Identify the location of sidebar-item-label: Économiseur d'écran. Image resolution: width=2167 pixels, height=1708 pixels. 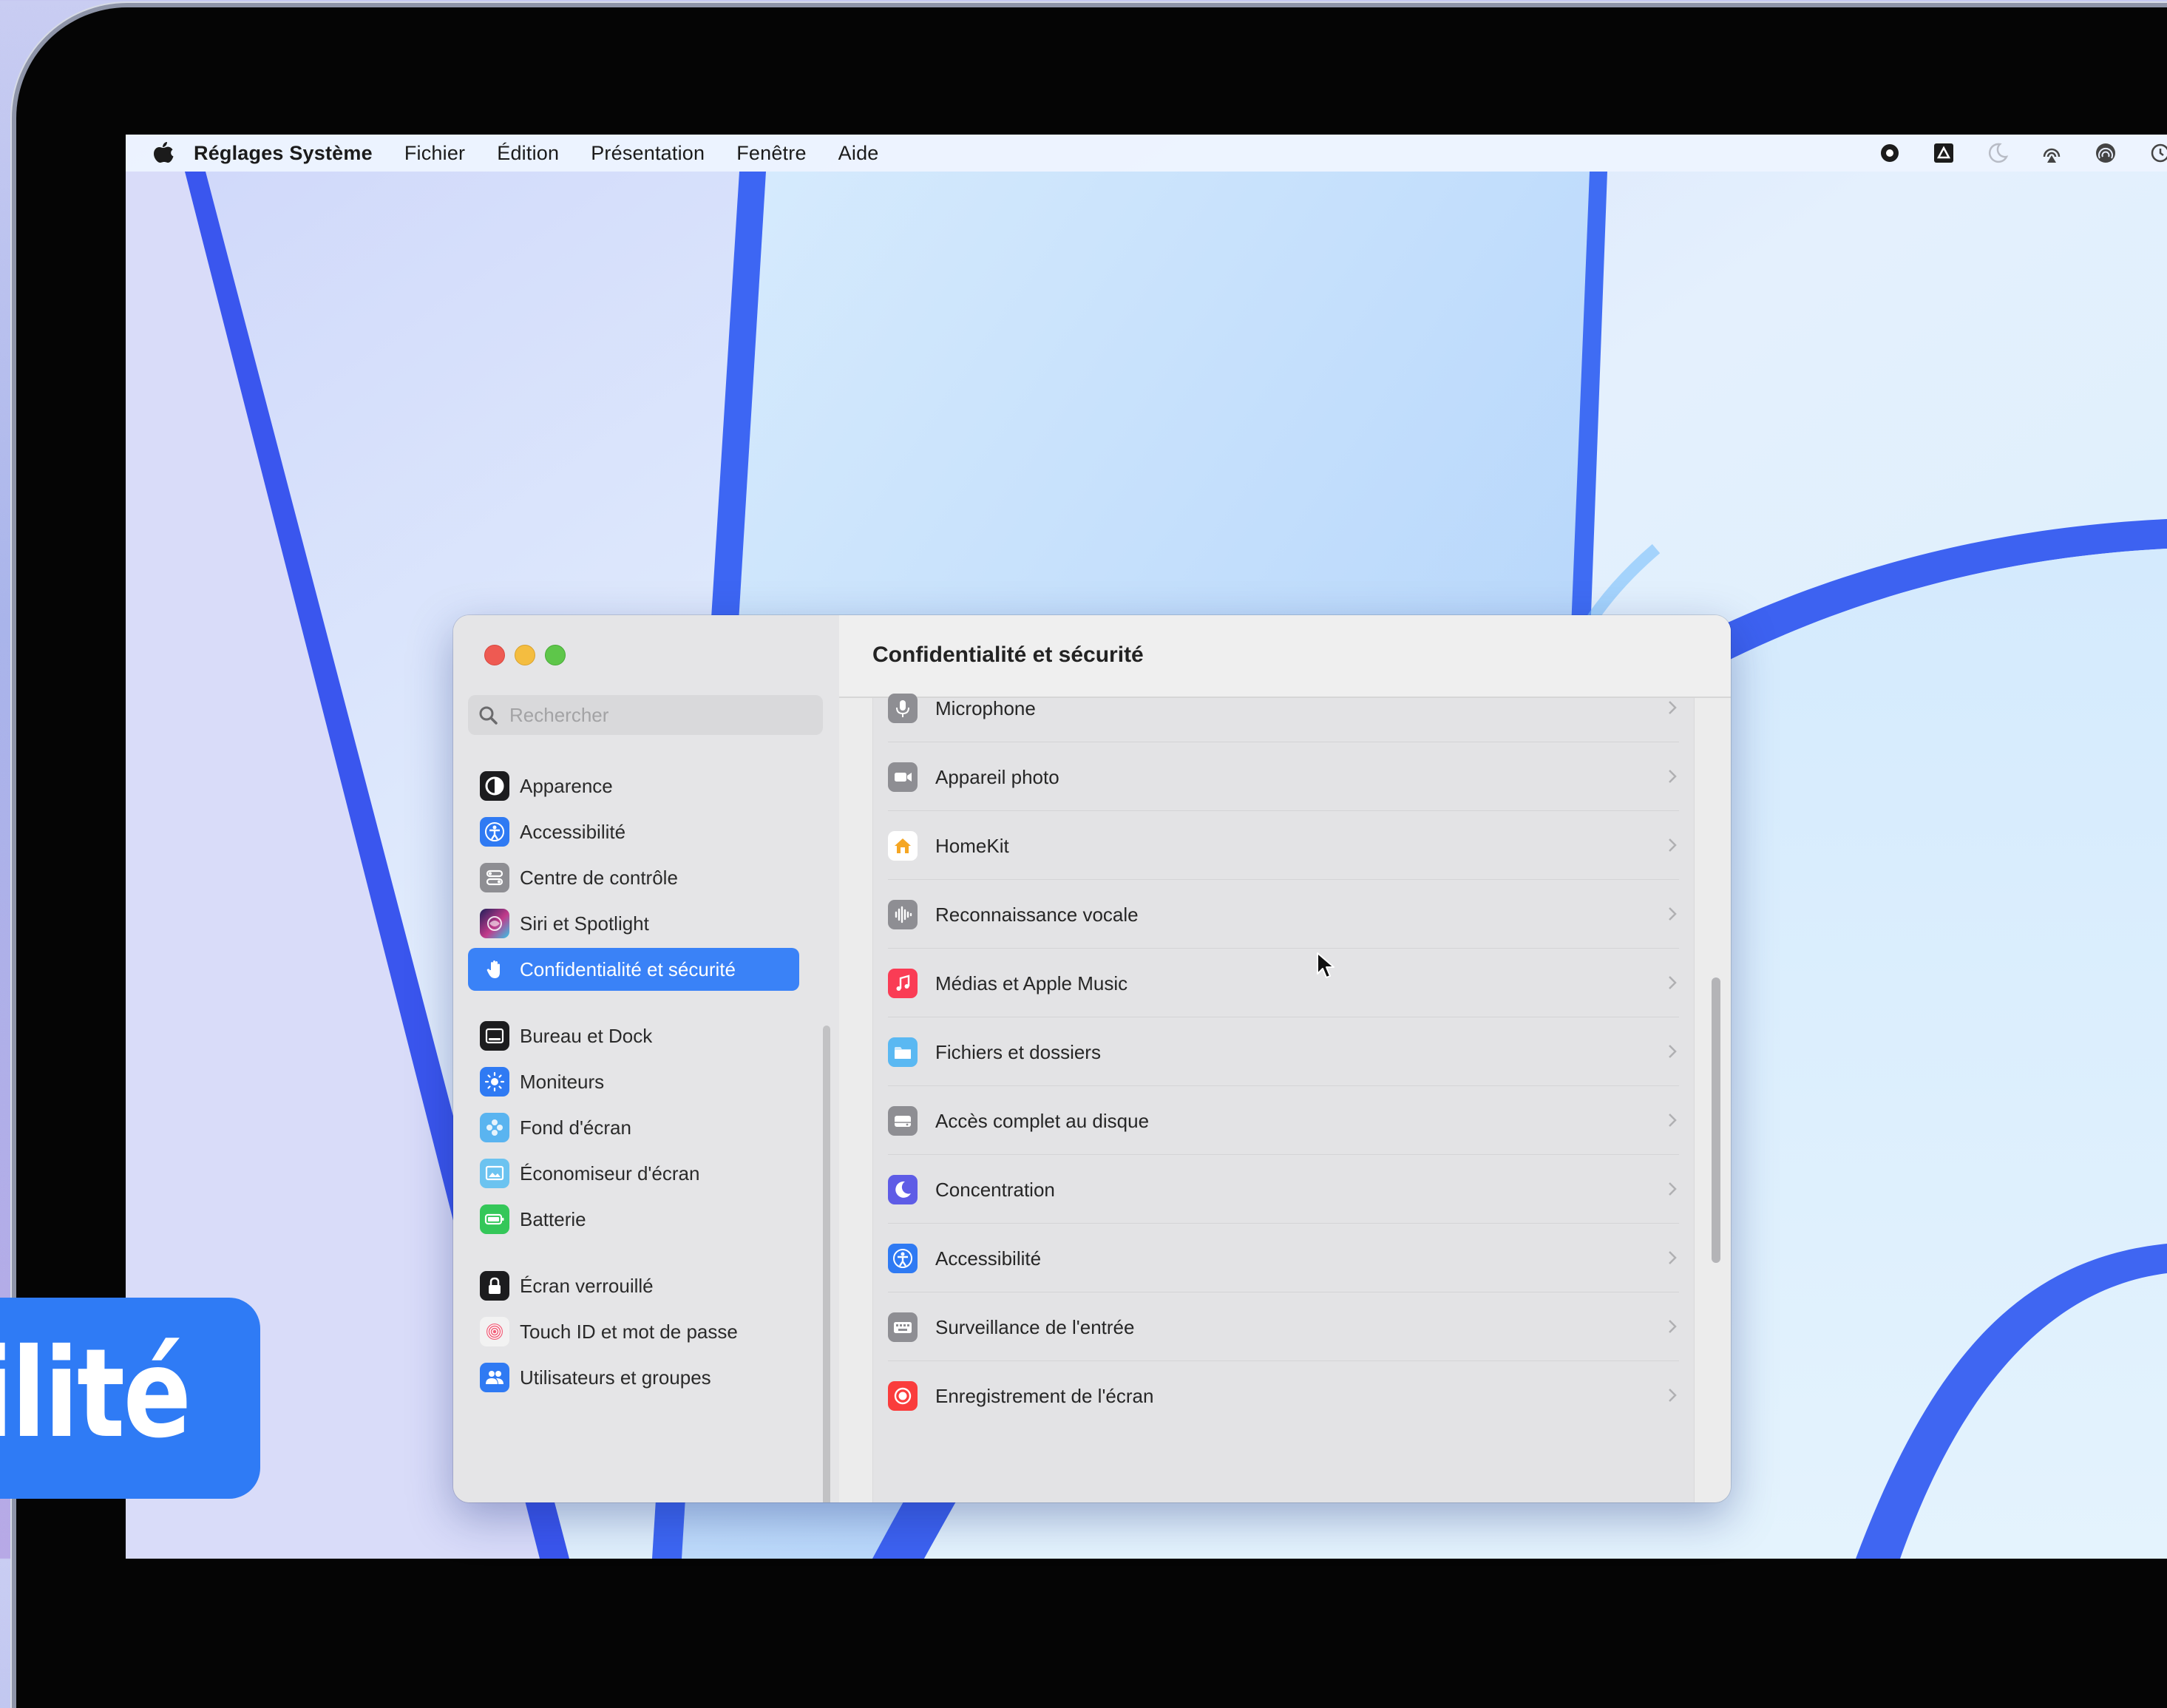
(610, 1173).